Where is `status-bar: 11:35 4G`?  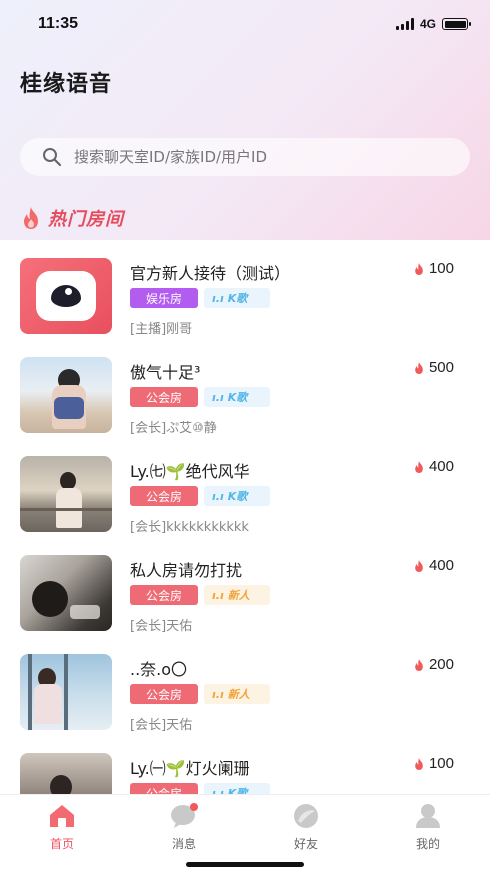 status-bar: 11:35 4G is located at coordinates (245, 24).